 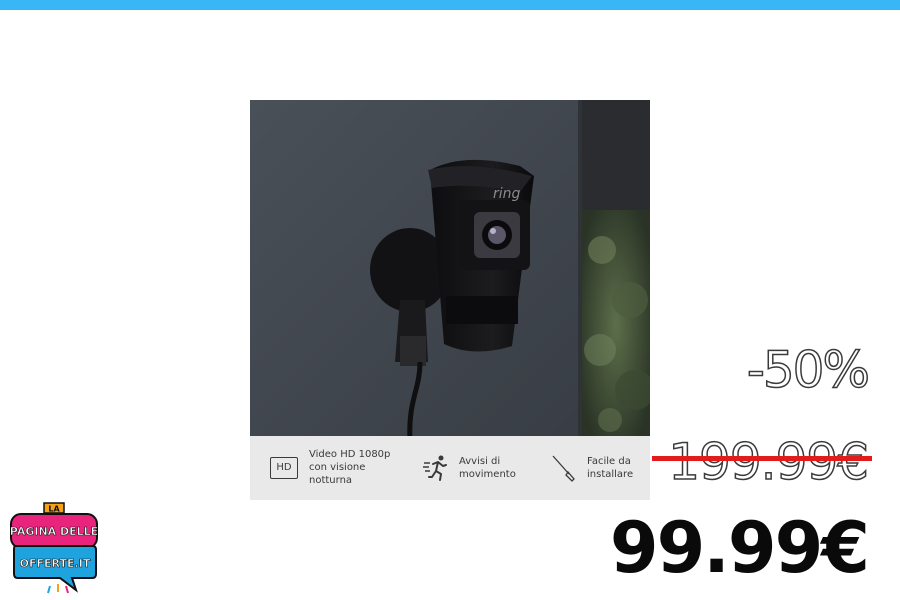 What do you see at coordinates (610, 468) in the screenshot?
I see `feature-install-text: Facile da installare` at bounding box center [610, 468].